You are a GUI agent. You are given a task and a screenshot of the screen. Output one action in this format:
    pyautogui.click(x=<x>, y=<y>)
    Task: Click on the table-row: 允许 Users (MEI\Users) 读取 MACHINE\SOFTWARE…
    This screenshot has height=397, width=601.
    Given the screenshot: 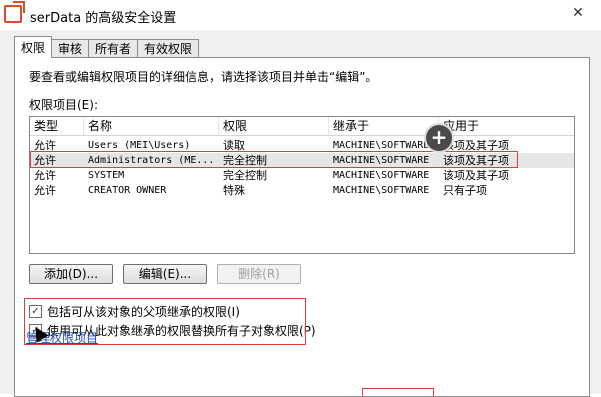 What is the action you would take?
    pyautogui.click(x=302, y=145)
    